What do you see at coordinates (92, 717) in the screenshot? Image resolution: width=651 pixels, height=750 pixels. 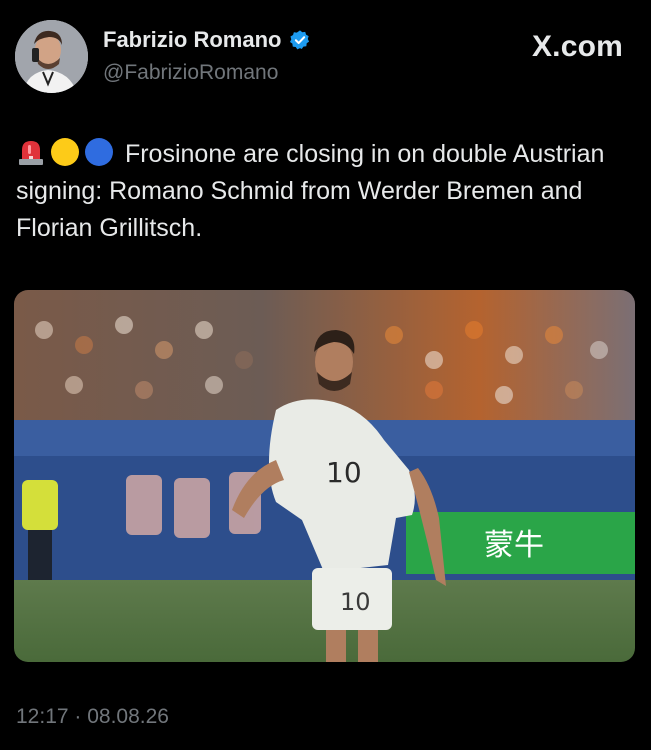 I see `tweet-timestamp: 12:17 · 08.08.26` at bounding box center [92, 717].